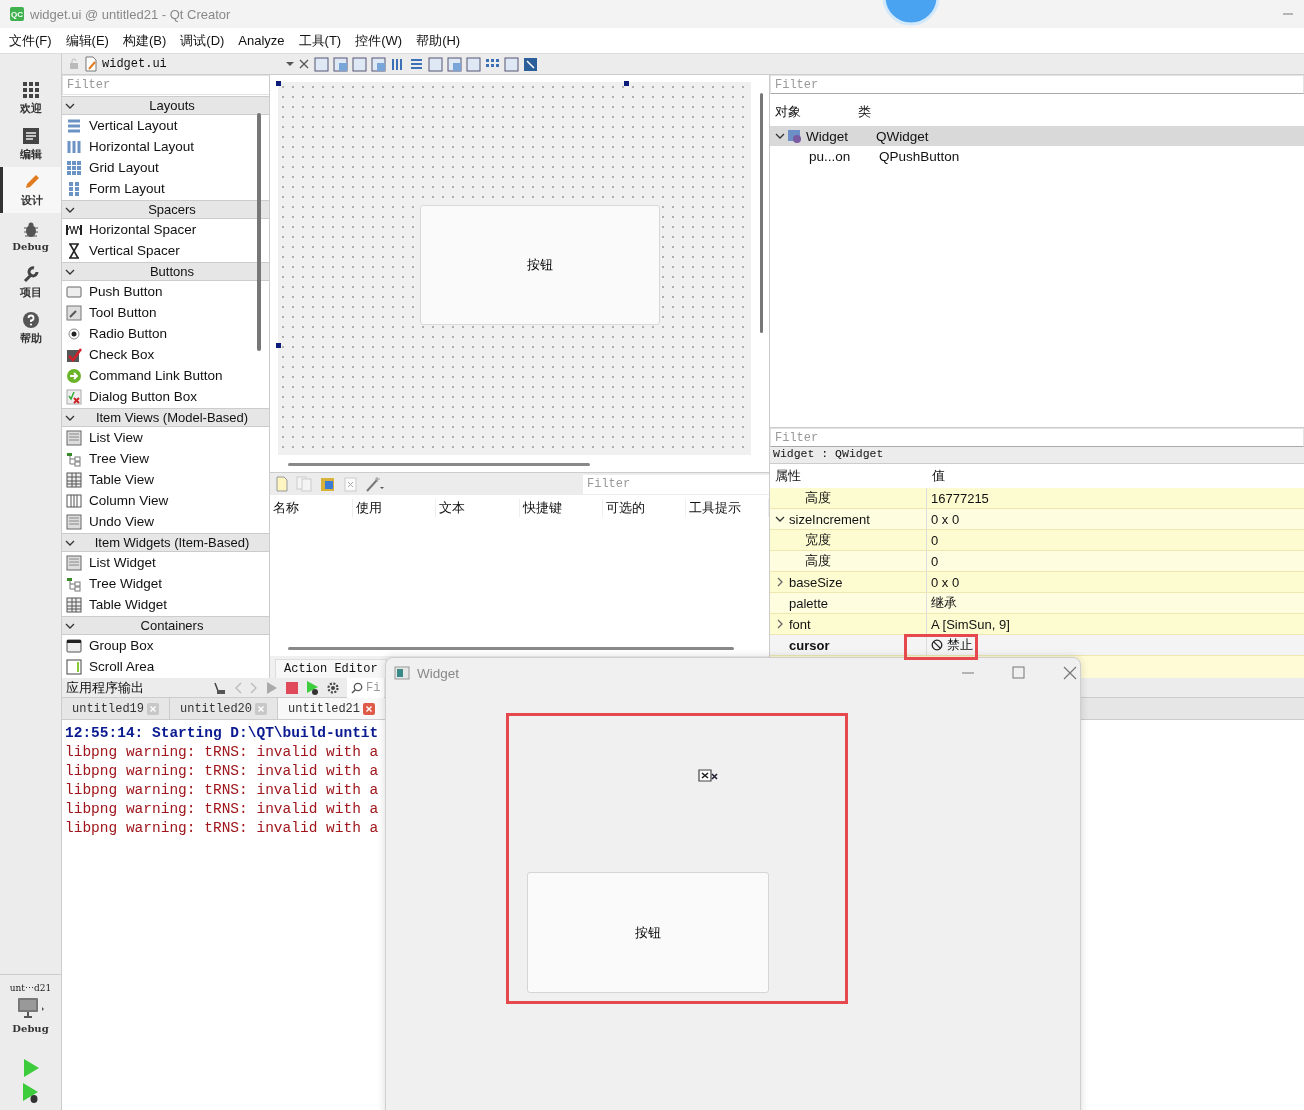  Describe the element at coordinates (165, 354) in the screenshot. I see `widget-item: Check Box` at that location.